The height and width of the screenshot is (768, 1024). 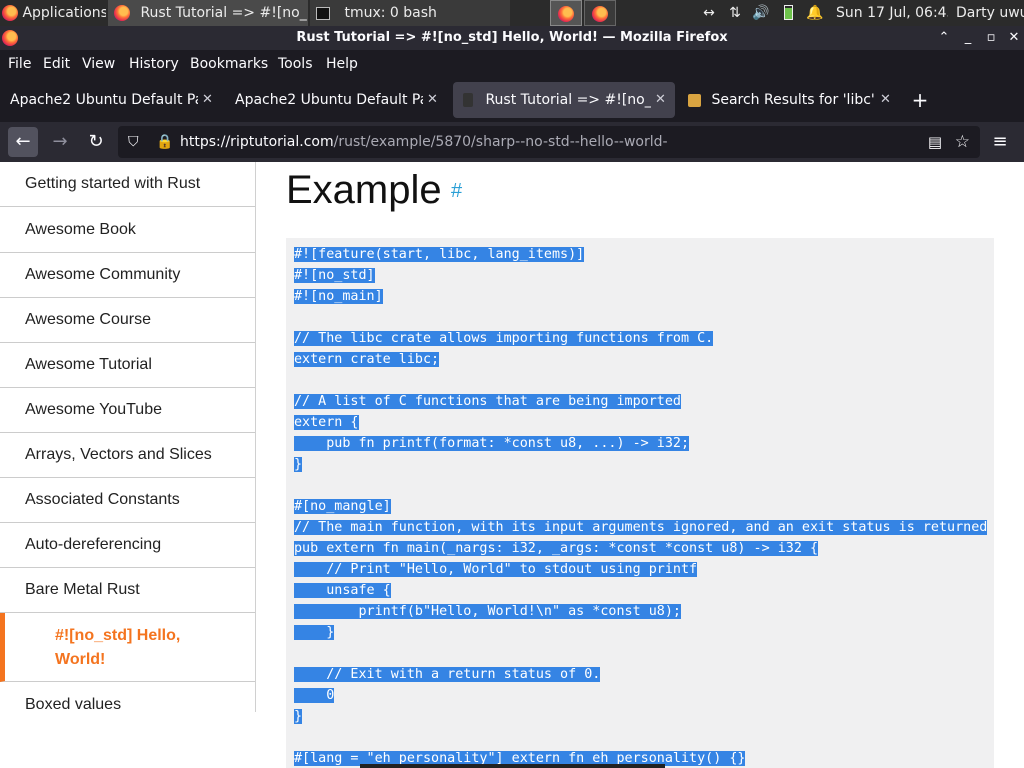 I want to click on selected-code-text: extern crate libc;, so click(x=367, y=359).